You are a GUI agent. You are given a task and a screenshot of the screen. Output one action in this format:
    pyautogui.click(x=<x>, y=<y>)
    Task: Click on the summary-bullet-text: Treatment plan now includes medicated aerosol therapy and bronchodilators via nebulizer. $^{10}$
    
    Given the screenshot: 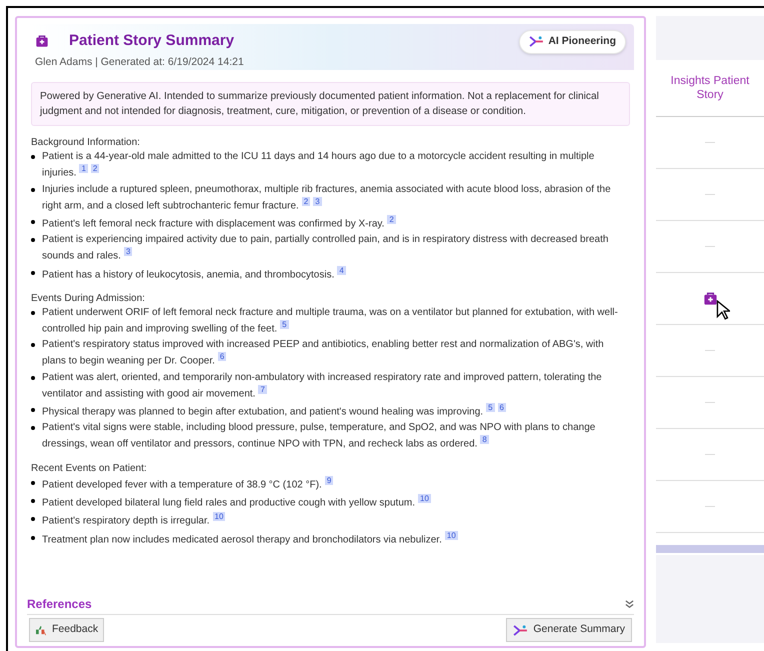 What is the action you would take?
    pyautogui.click(x=250, y=538)
    